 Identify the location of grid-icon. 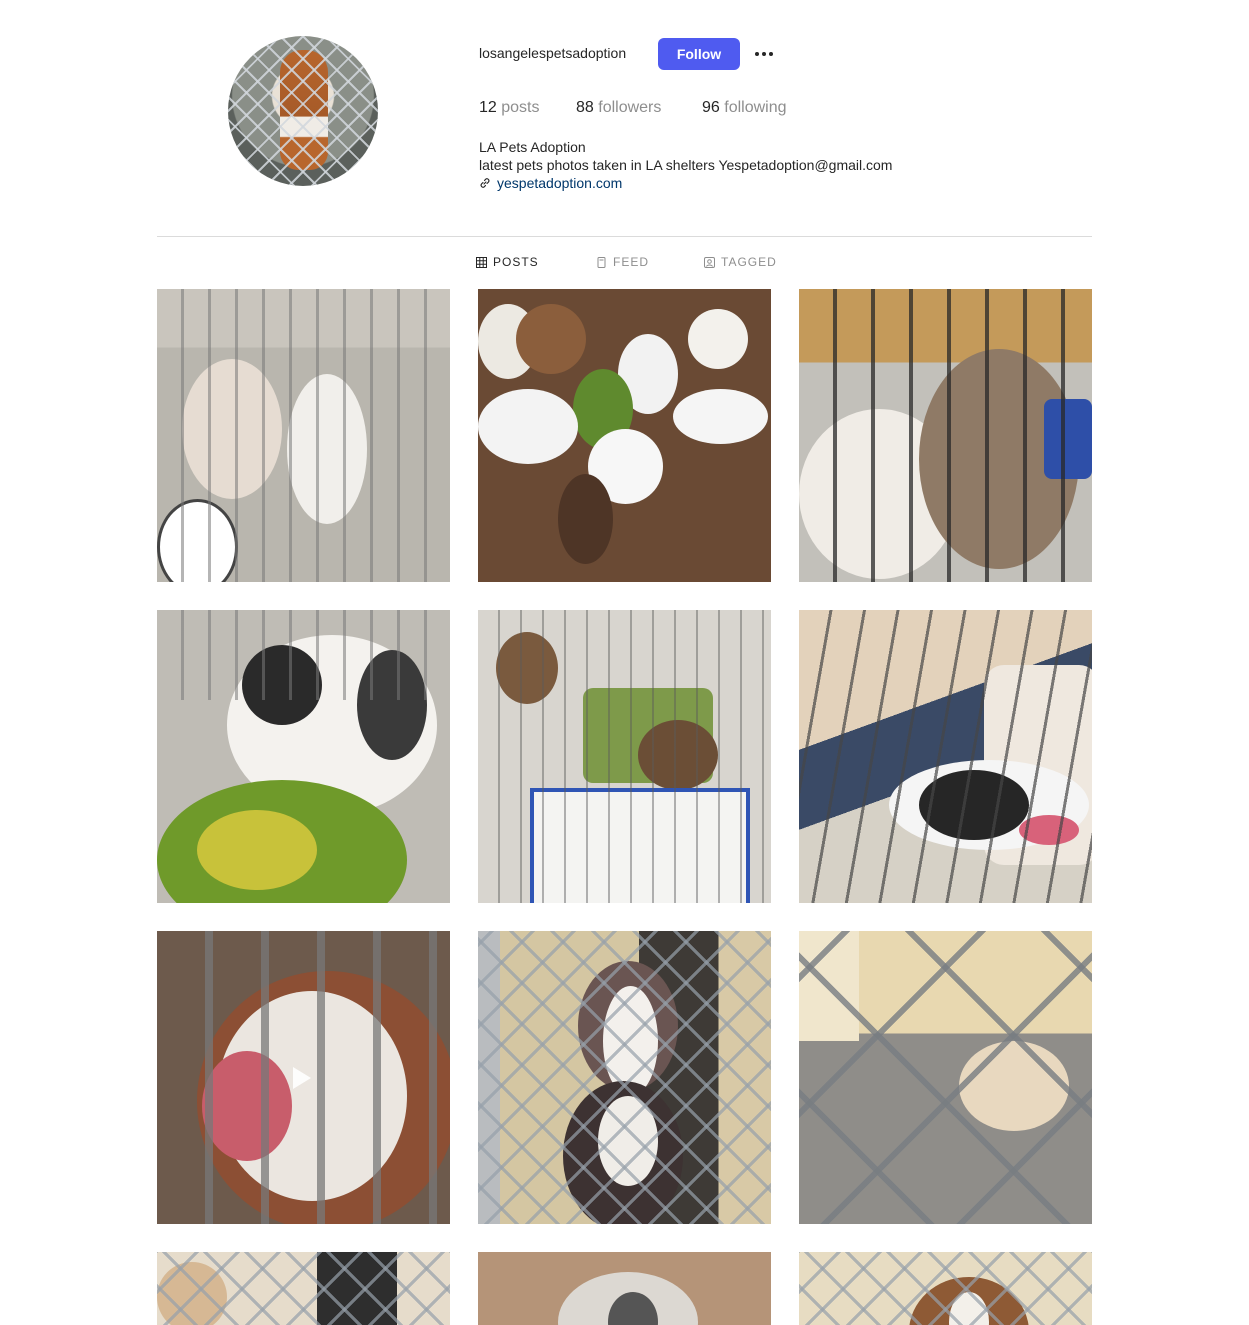
(481, 262).